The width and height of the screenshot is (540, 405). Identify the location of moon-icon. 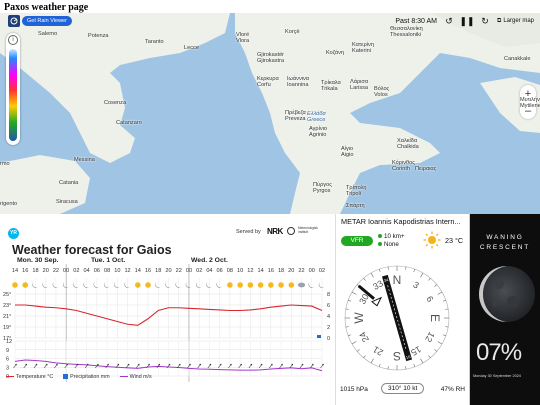
(507, 294).